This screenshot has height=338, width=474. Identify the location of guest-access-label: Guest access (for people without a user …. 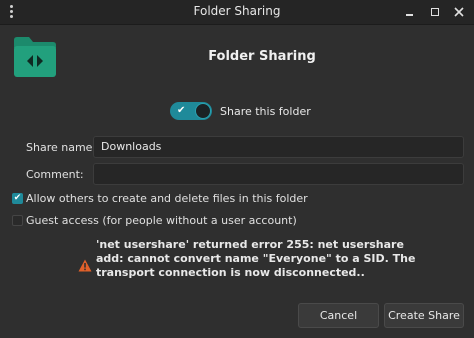
(161, 220).